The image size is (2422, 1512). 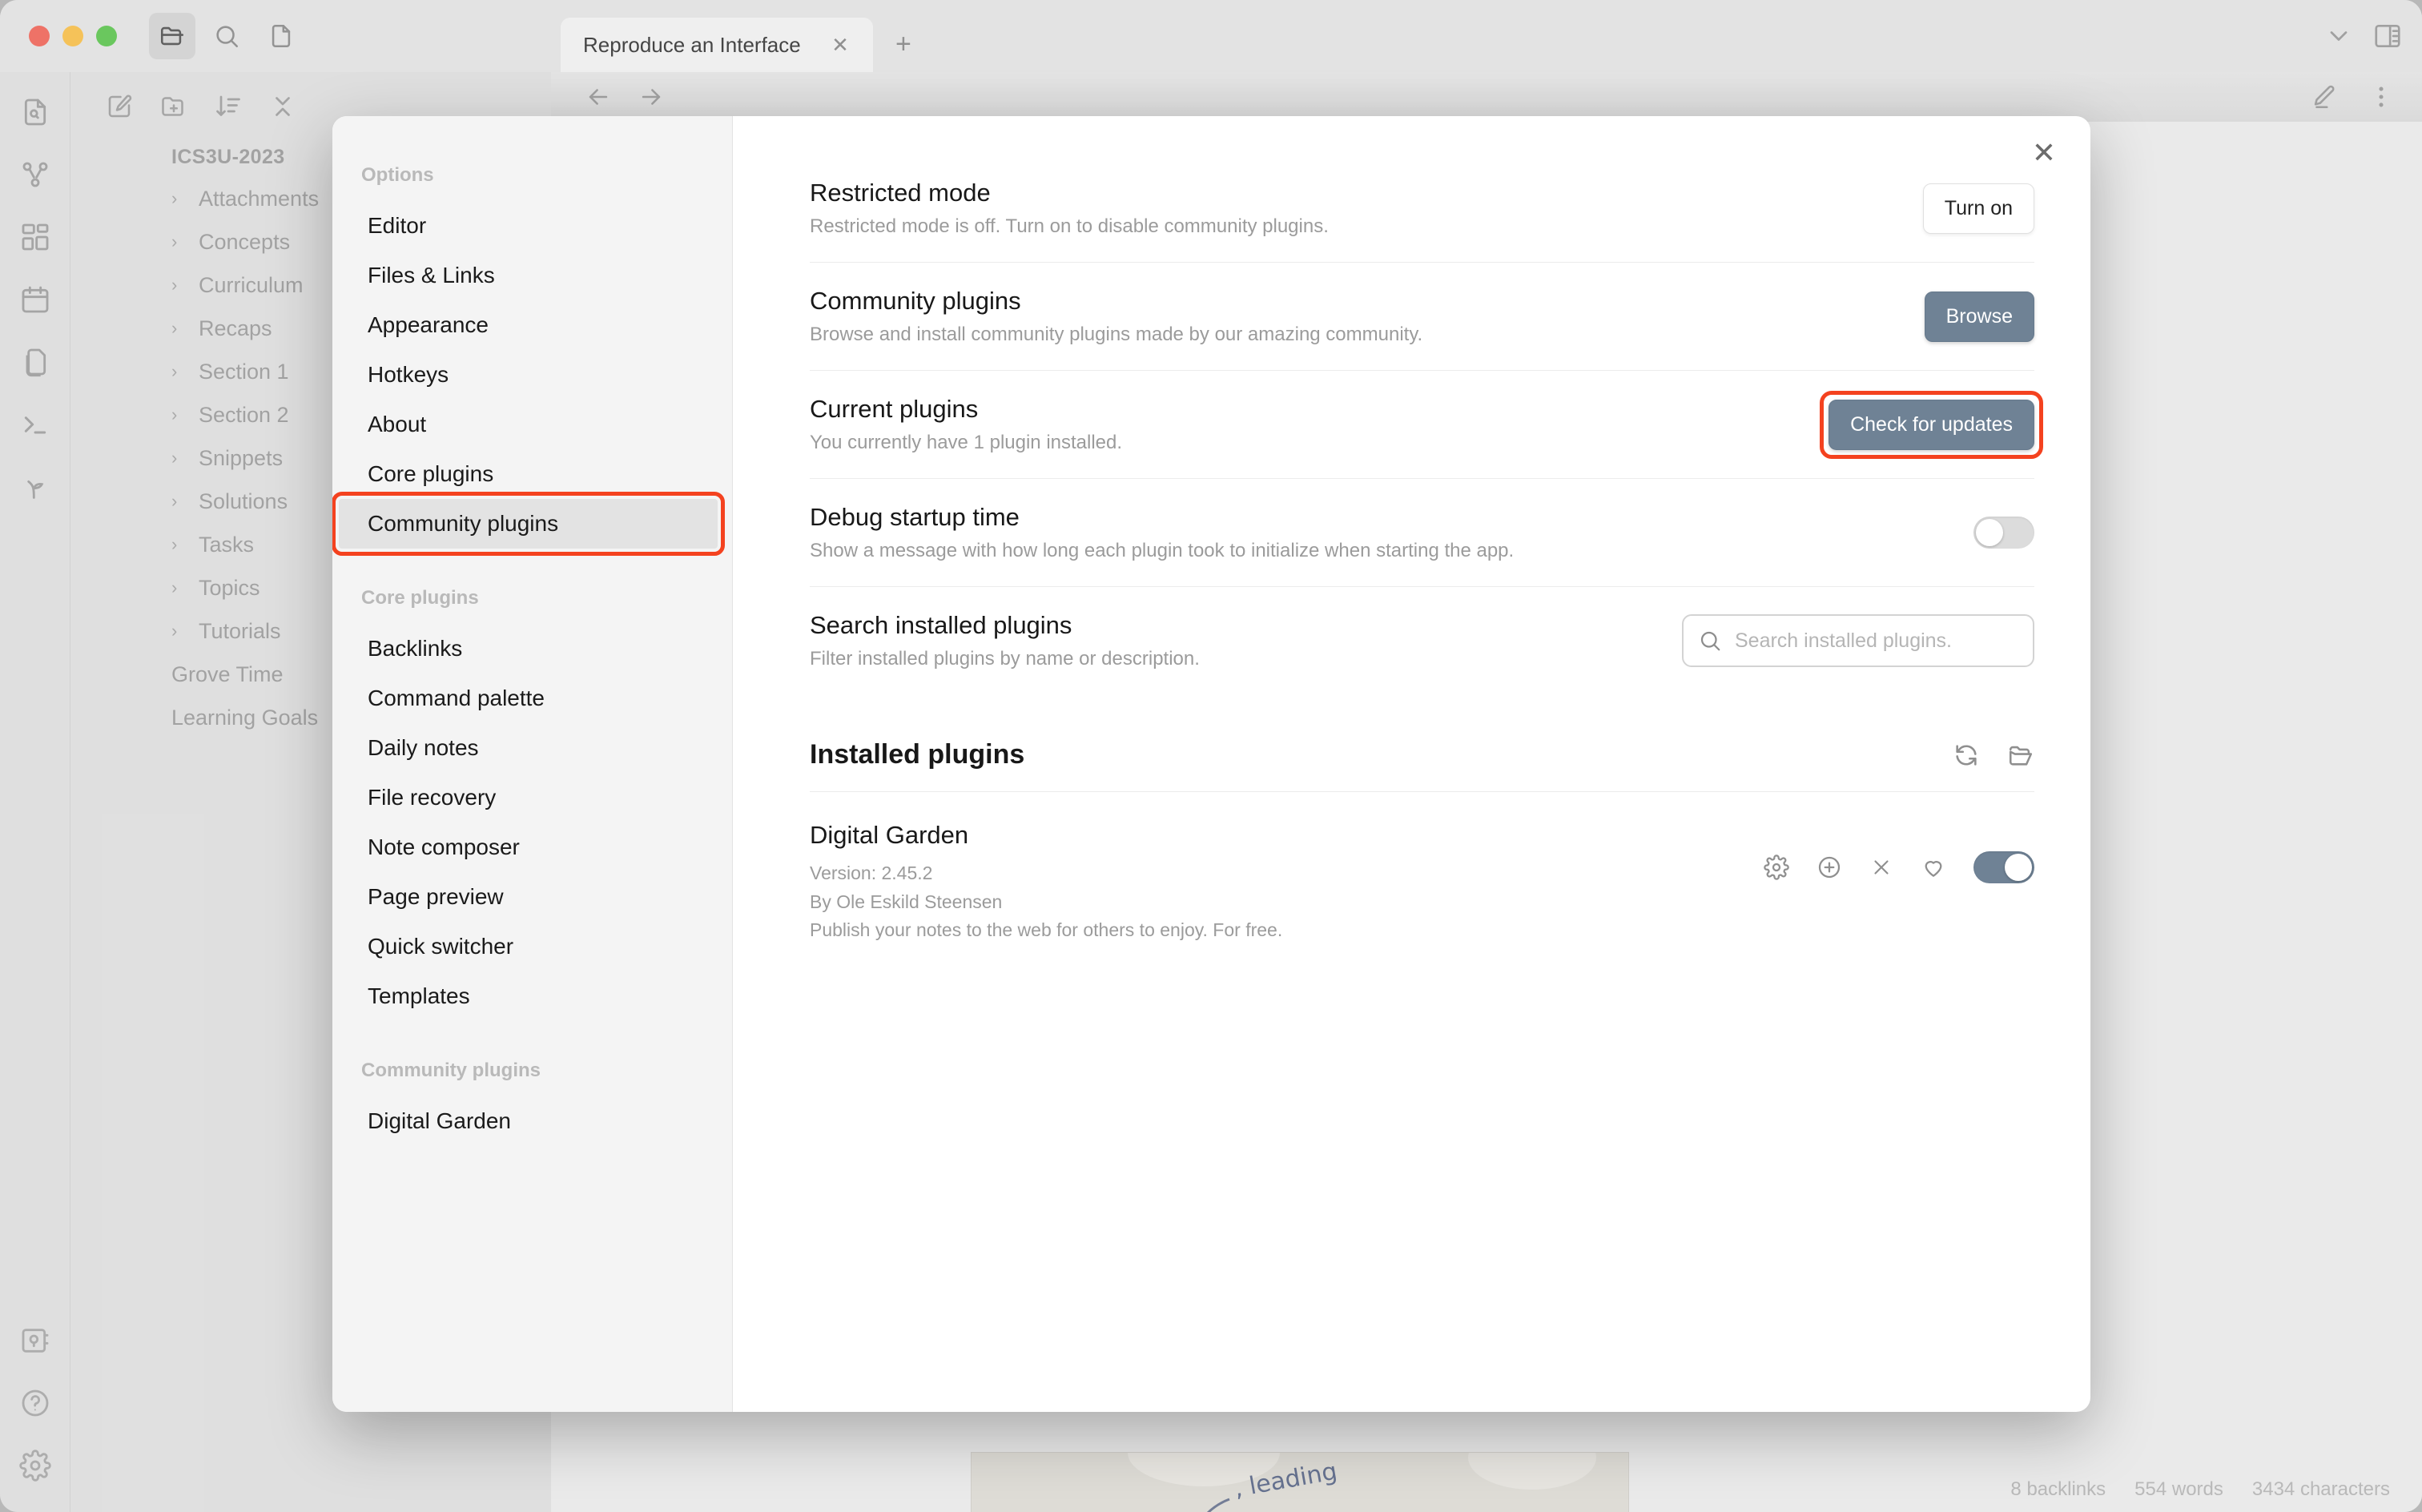 I want to click on setting-name: Search installed plugins, so click(x=941, y=625).